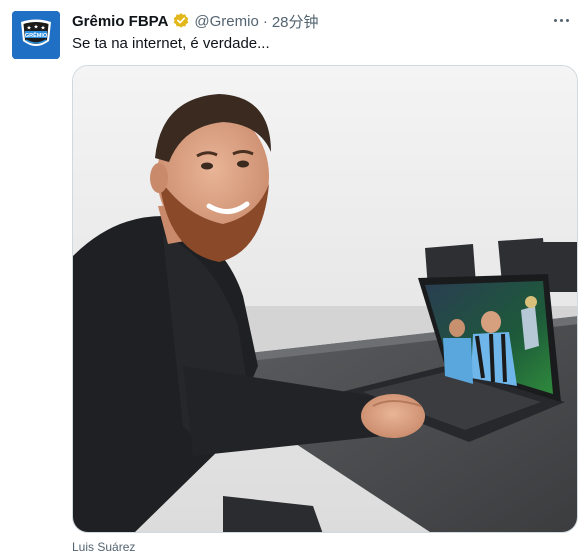 The height and width of the screenshot is (557, 587). I want to click on media-caption: Luis Suárez, so click(103, 547).